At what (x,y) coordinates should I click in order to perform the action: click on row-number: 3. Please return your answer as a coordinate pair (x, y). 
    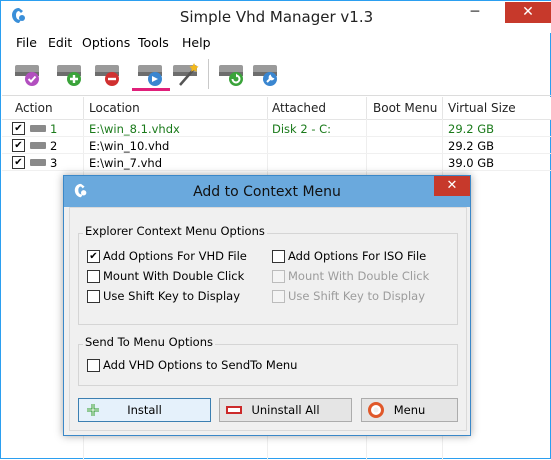
    Looking at the image, I should click on (54, 163).